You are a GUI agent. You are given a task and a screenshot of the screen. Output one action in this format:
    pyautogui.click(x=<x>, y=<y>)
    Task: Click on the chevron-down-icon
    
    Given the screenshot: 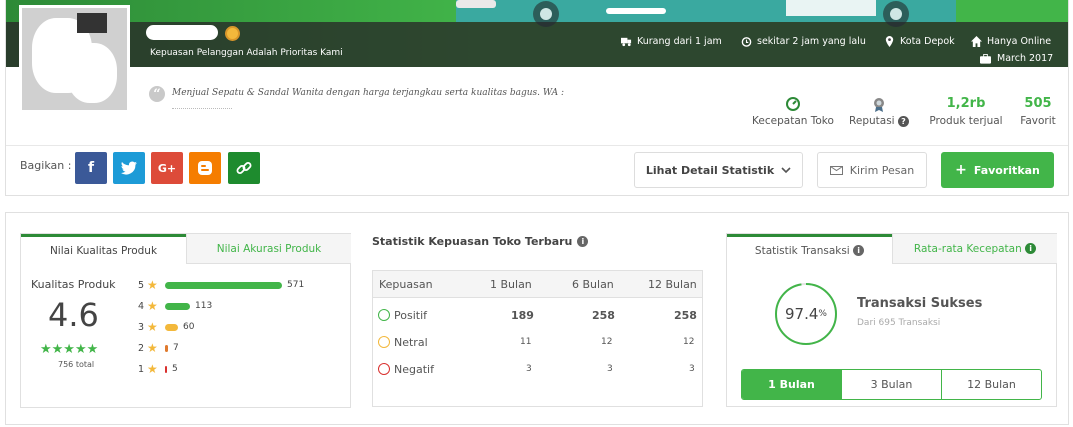 What is the action you would take?
    pyautogui.click(x=786, y=169)
    